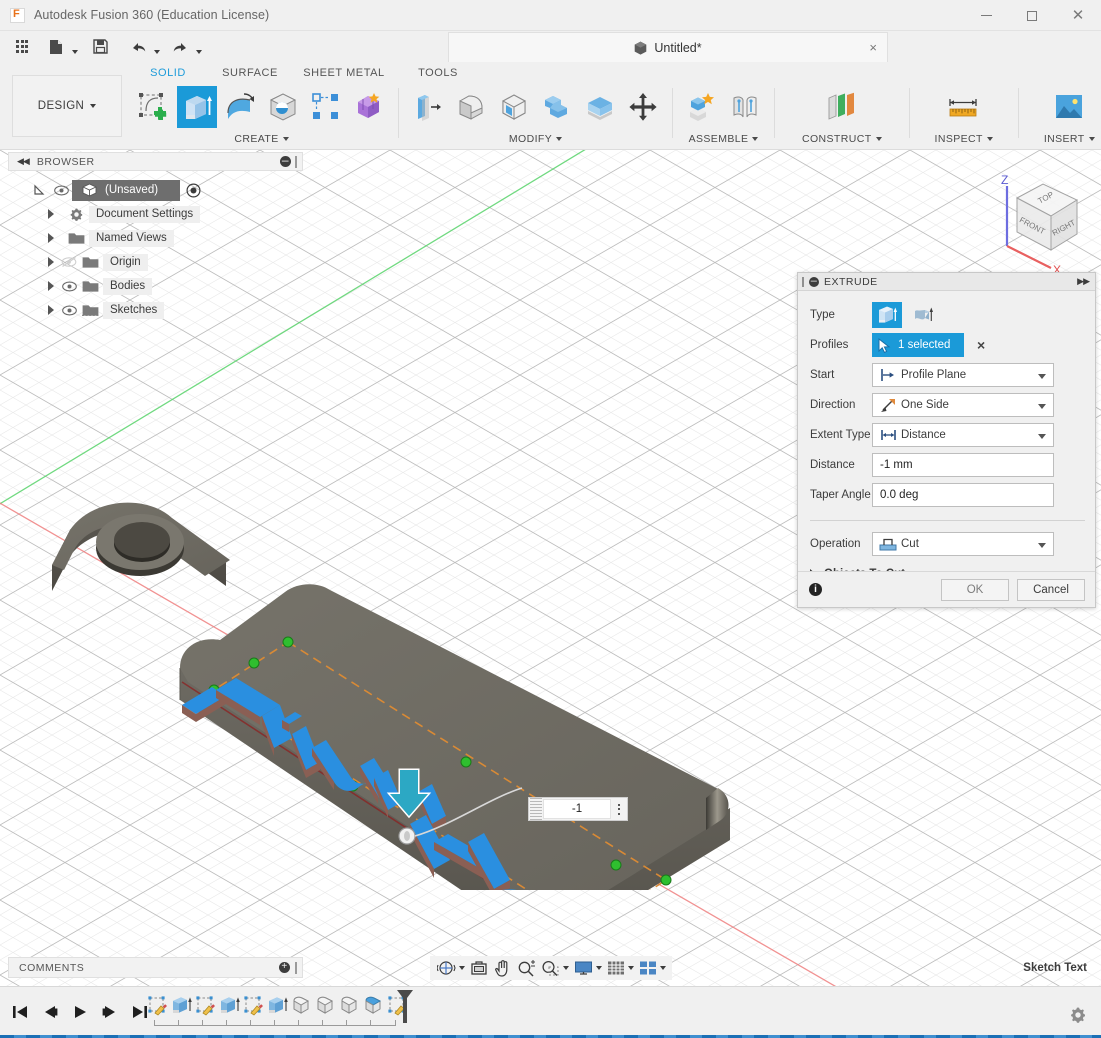 This screenshot has height=1038, width=1101. I want to click on workspace-selector: DESIGN, so click(67, 106).